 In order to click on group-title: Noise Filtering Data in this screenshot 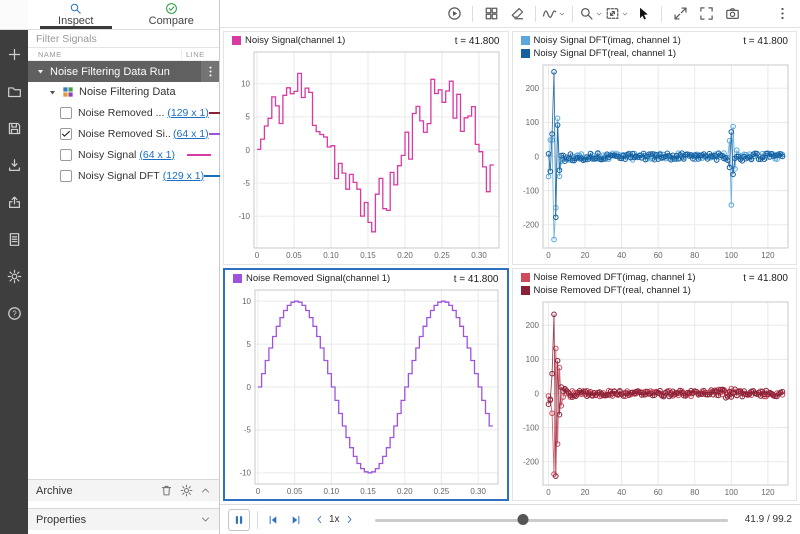, I will do `click(127, 92)`.